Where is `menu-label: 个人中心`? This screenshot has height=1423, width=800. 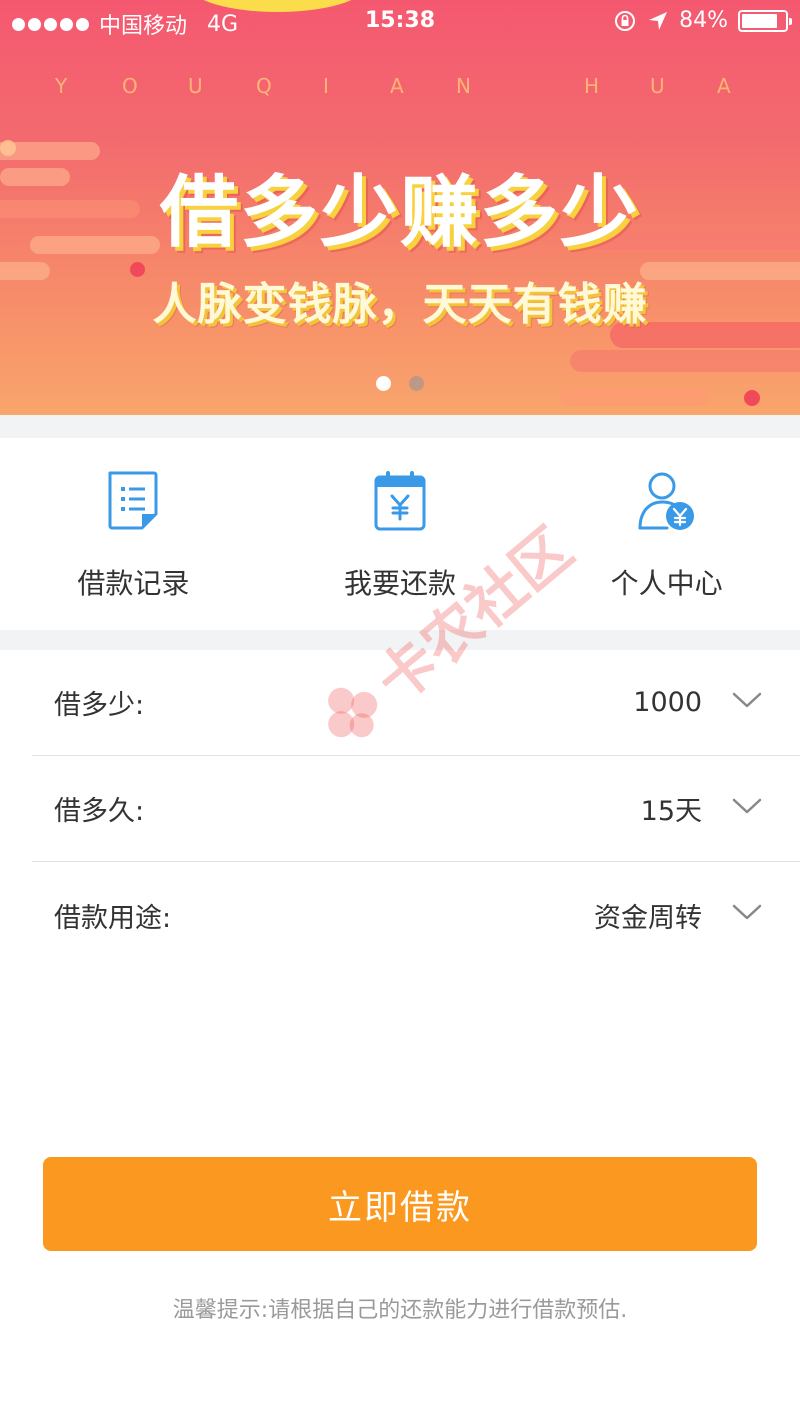
menu-label: 个人中心 is located at coordinates (666, 583).